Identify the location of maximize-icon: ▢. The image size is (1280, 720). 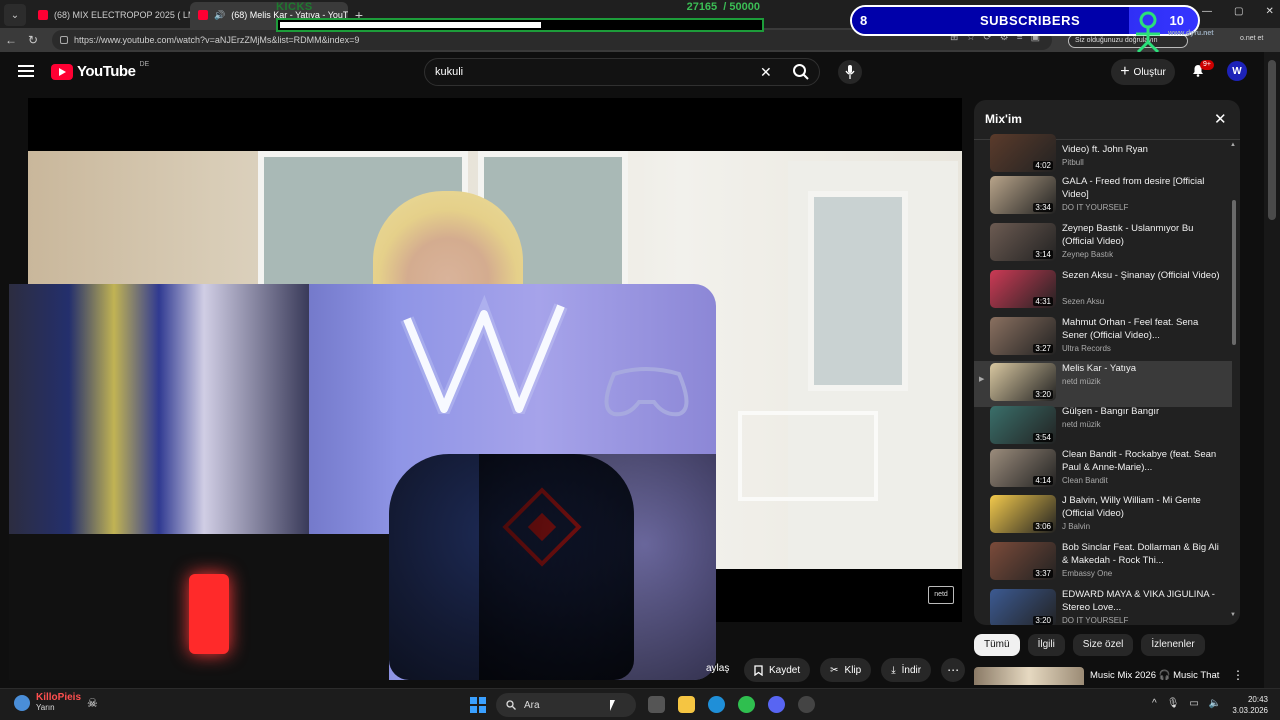
(1238, 11).